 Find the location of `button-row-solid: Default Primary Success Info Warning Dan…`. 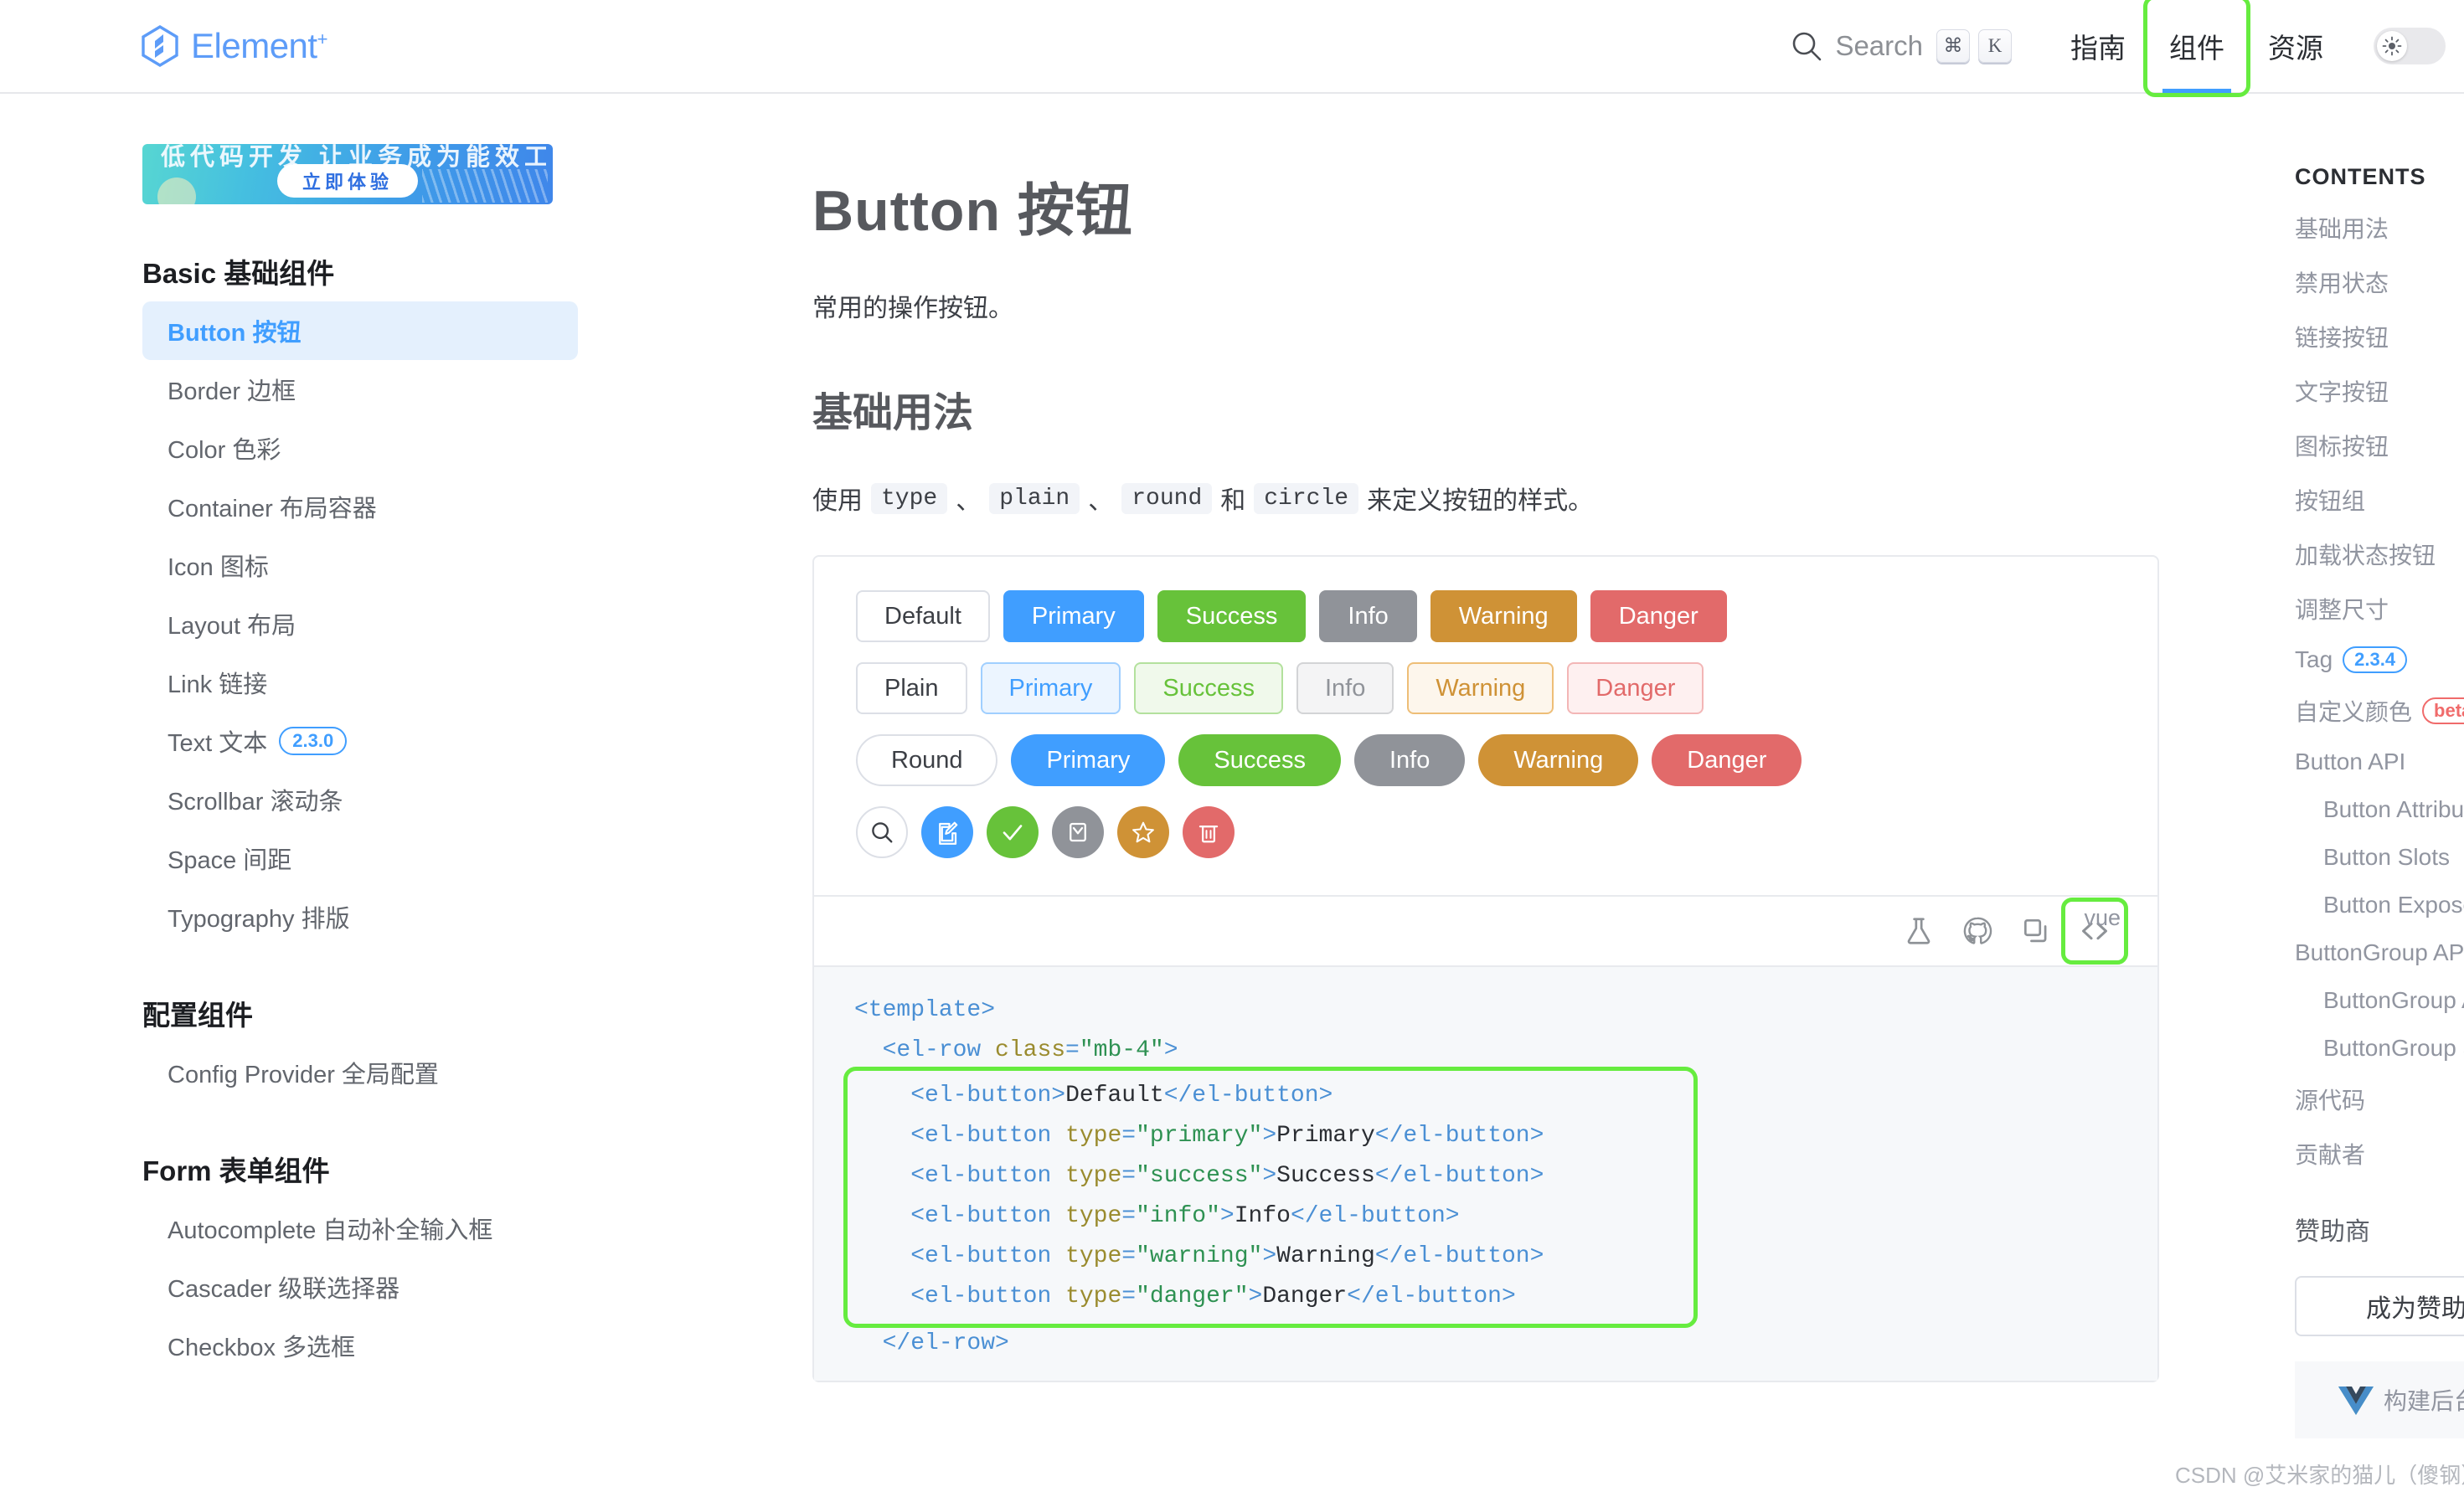

button-row-solid: Default Primary Success Info Warning Dan… is located at coordinates (1486, 616).